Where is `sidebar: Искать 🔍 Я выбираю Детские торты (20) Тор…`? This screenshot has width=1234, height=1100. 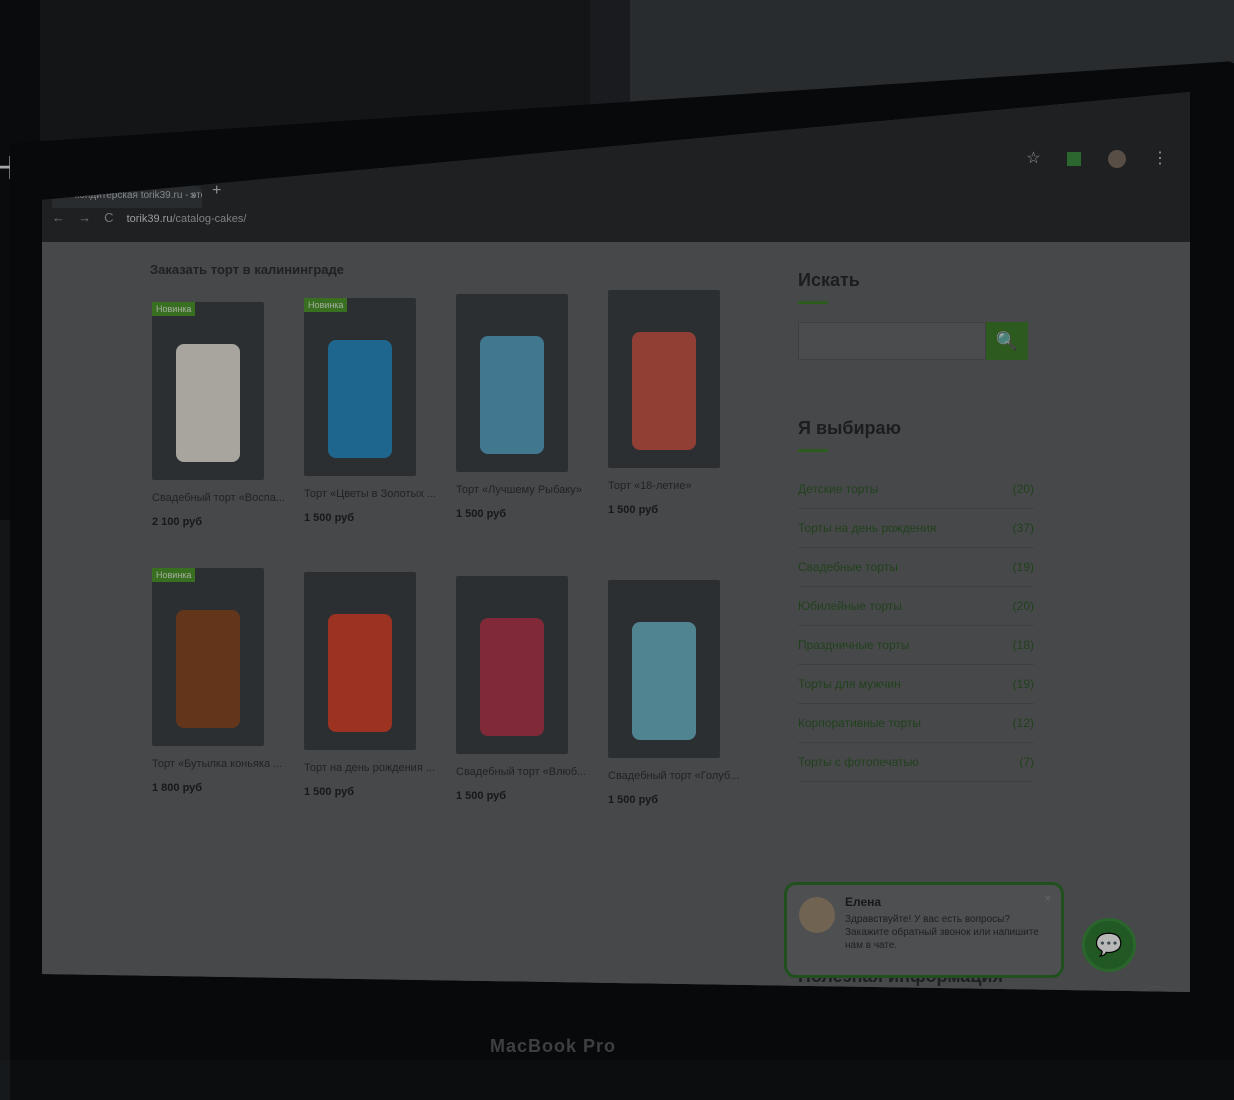 sidebar: Искать 🔍 Я выбираю Детские торты (20) Тор… is located at coordinates (916, 526).